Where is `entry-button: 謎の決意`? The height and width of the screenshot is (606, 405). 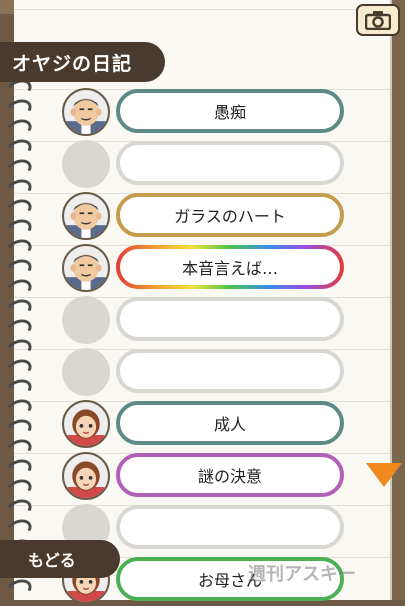 entry-button: 謎の決意 is located at coordinates (230, 475).